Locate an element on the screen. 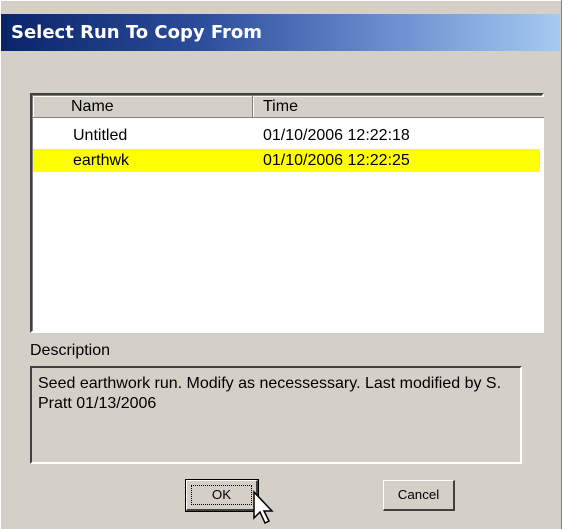 This screenshot has width=571, height=529. cancel-button: Cancel is located at coordinates (419, 495).